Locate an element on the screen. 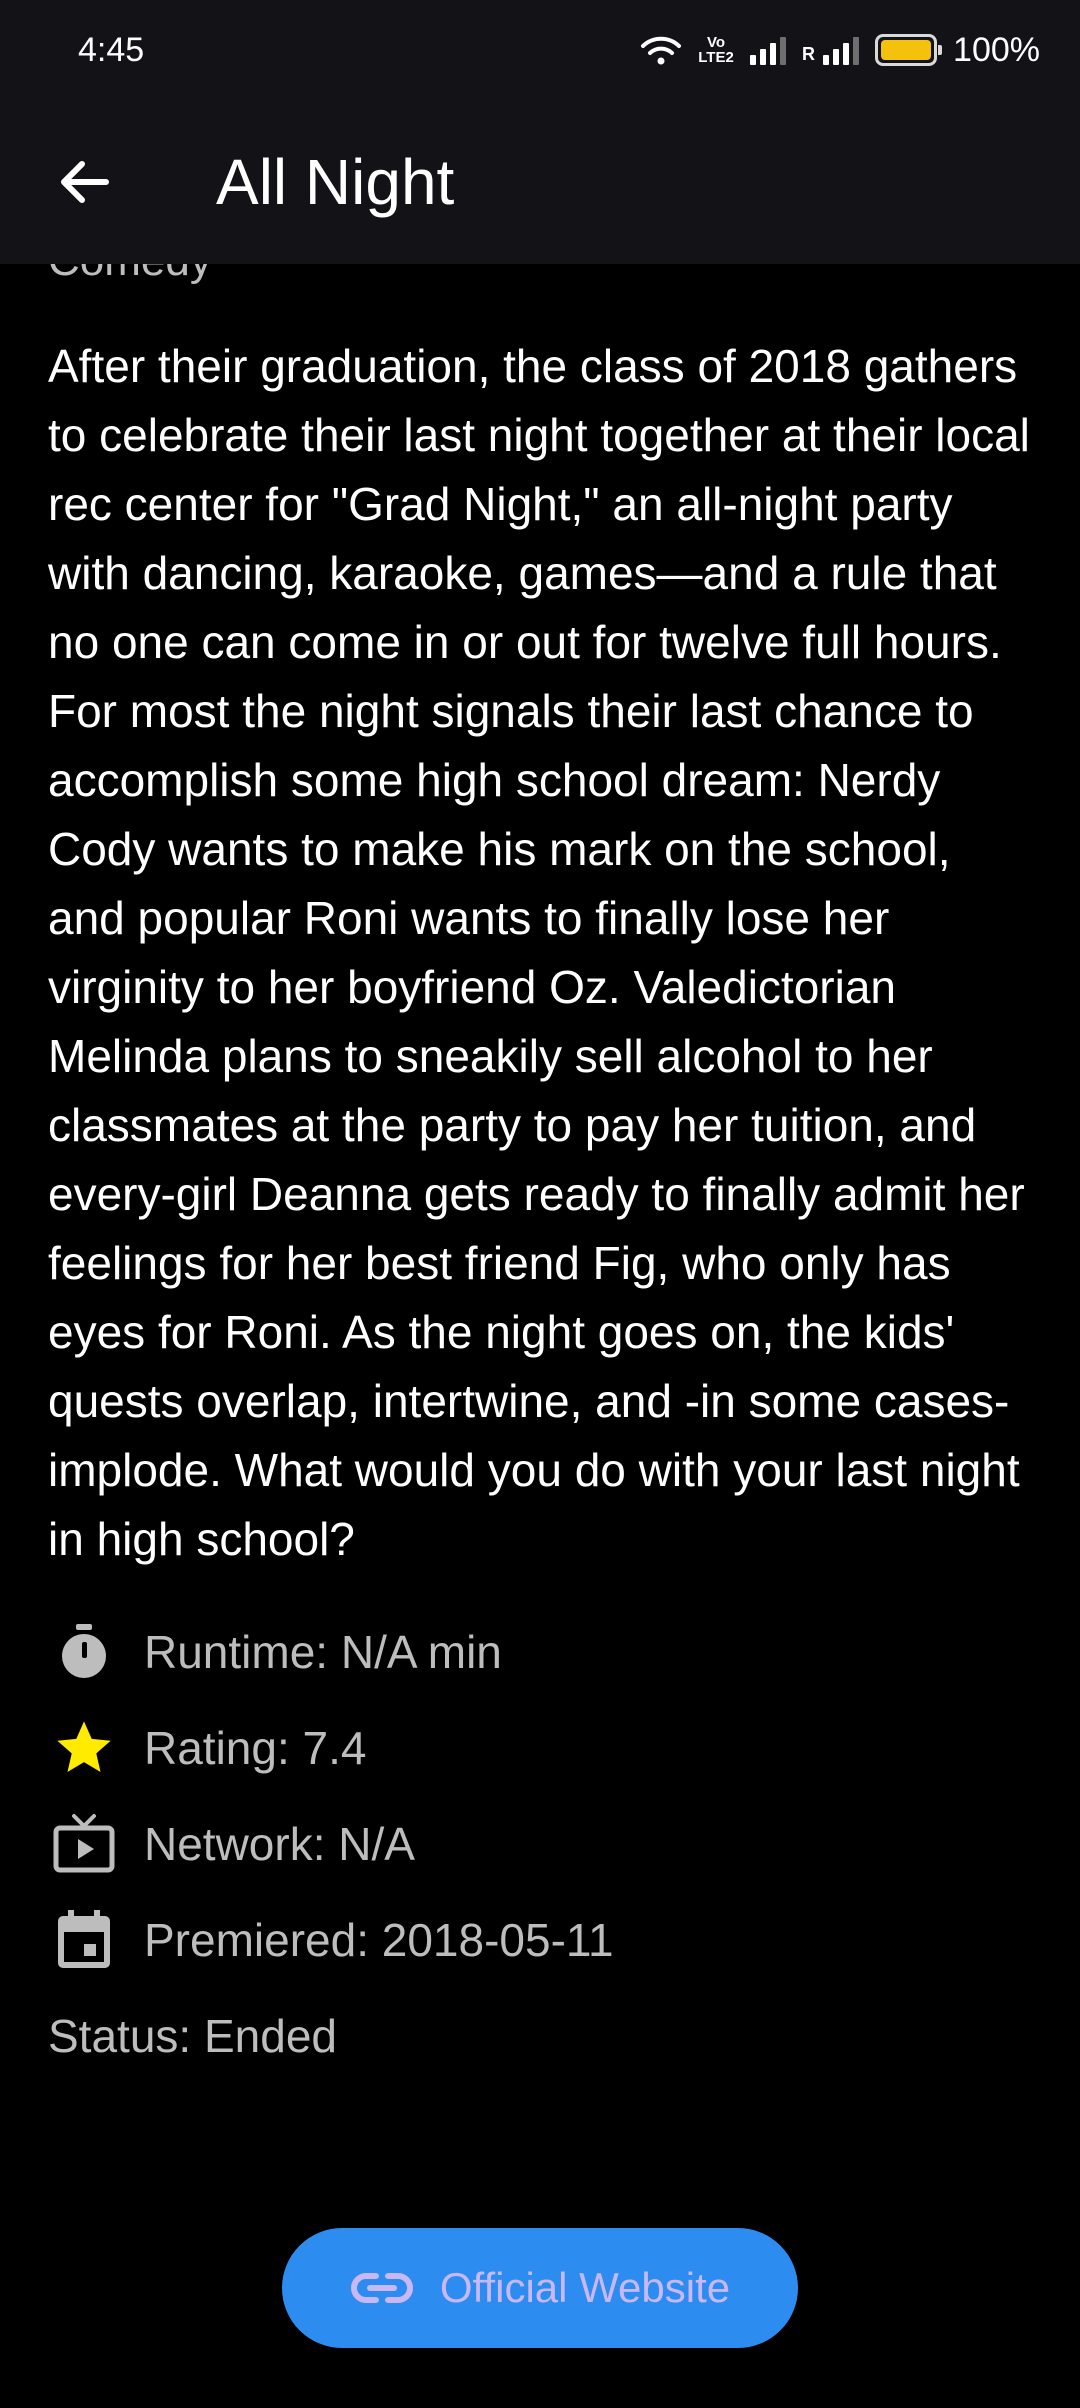 The width and height of the screenshot is (1080, 2408). link-icon is located at coordinates (381, 2288).